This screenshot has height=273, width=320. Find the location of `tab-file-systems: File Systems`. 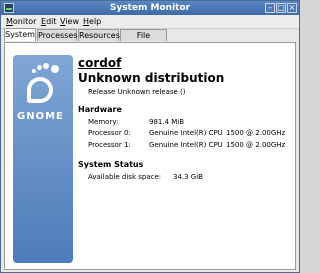

tab-file-systems: File Systems is located at coordinates (143, 40).